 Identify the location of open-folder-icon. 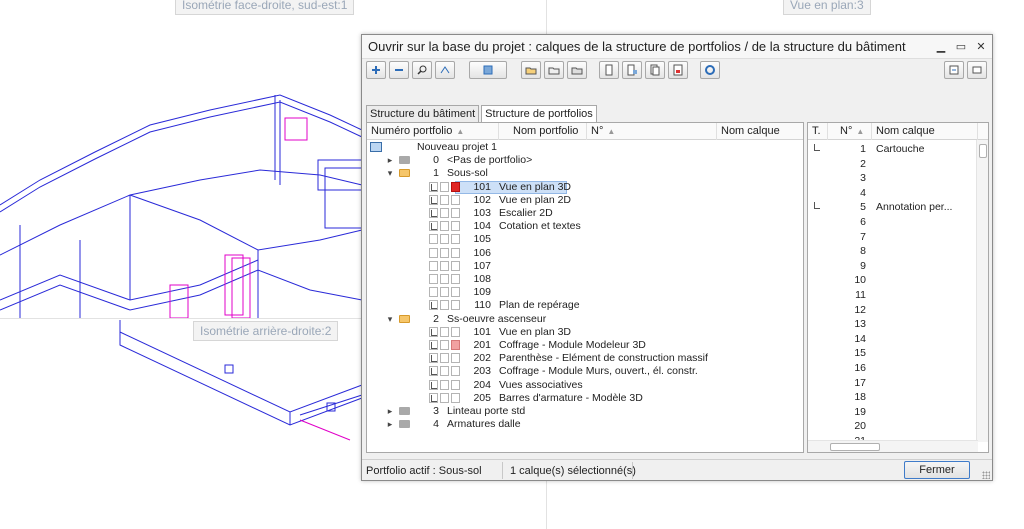
(531, 70).